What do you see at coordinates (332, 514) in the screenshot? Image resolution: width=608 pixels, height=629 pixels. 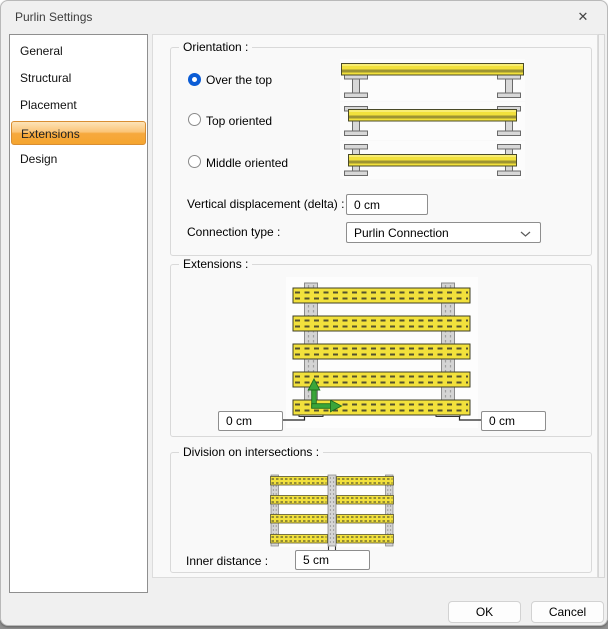 I see `division-illustration` at bounding box center [332, 514].